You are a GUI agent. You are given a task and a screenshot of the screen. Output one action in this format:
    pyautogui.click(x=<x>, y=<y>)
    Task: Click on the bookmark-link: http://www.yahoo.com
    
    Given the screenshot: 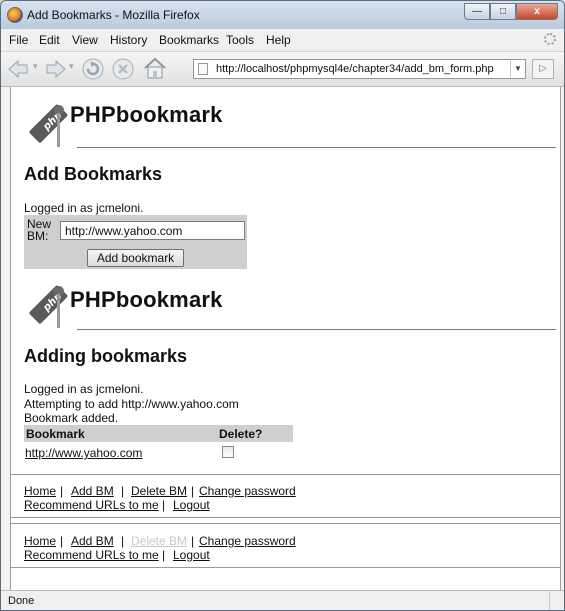 What is the action you would take?
    pyautogui.click(x=83, y=453)
    